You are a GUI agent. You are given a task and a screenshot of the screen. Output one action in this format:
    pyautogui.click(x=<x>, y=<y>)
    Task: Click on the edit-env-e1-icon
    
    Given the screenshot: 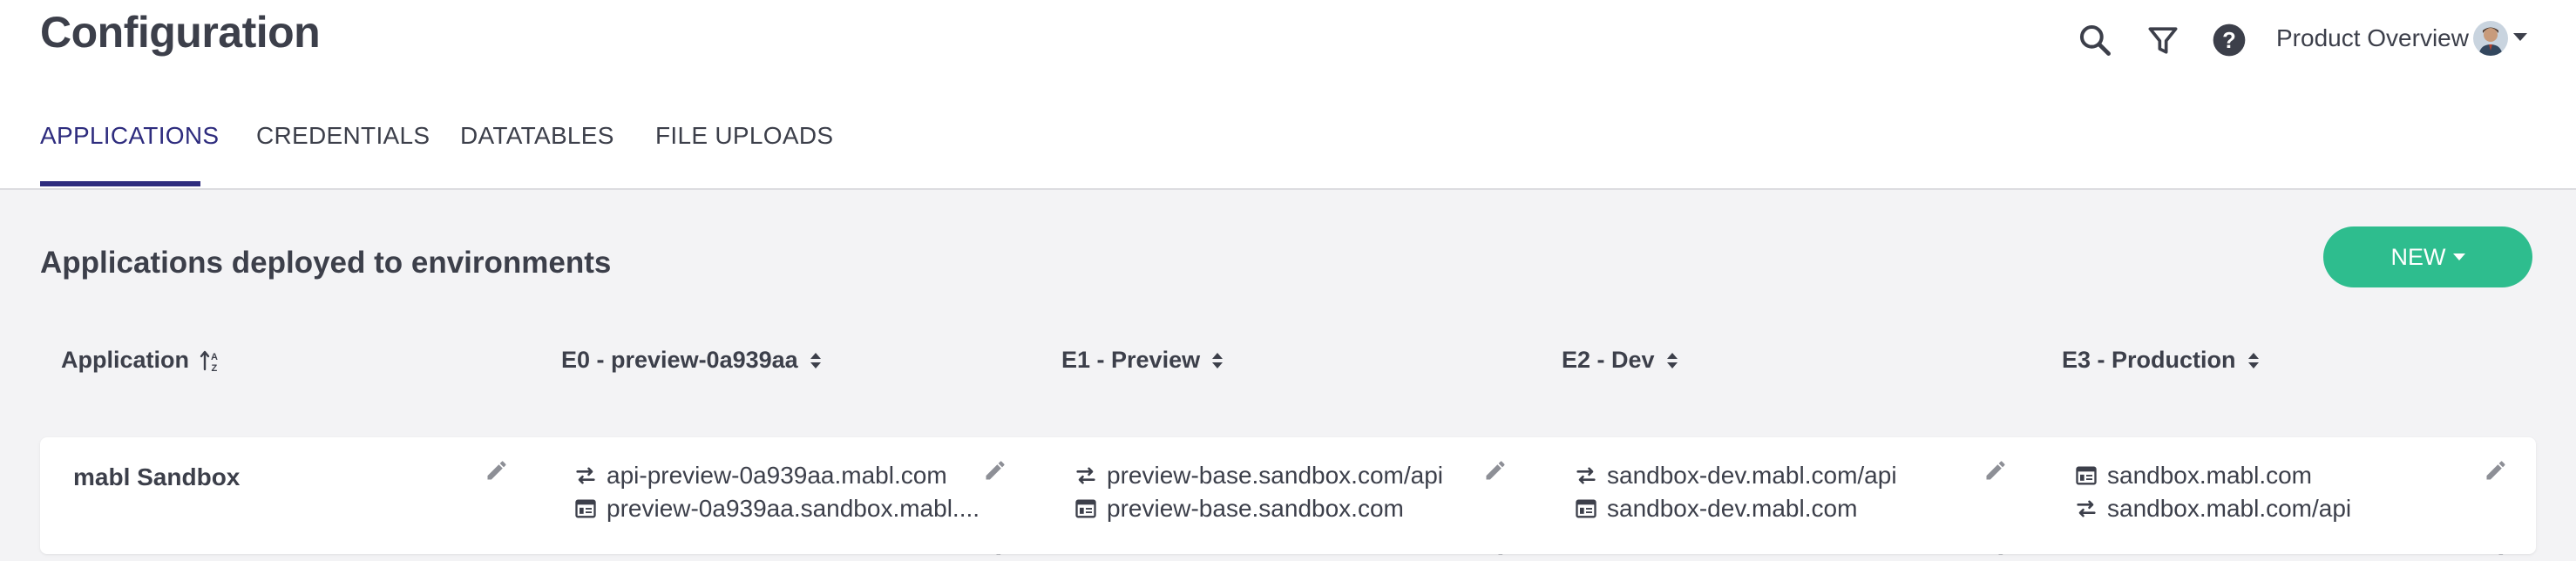 What is the action you would take?
    pyautogui.click(x=1496, y=470)
    